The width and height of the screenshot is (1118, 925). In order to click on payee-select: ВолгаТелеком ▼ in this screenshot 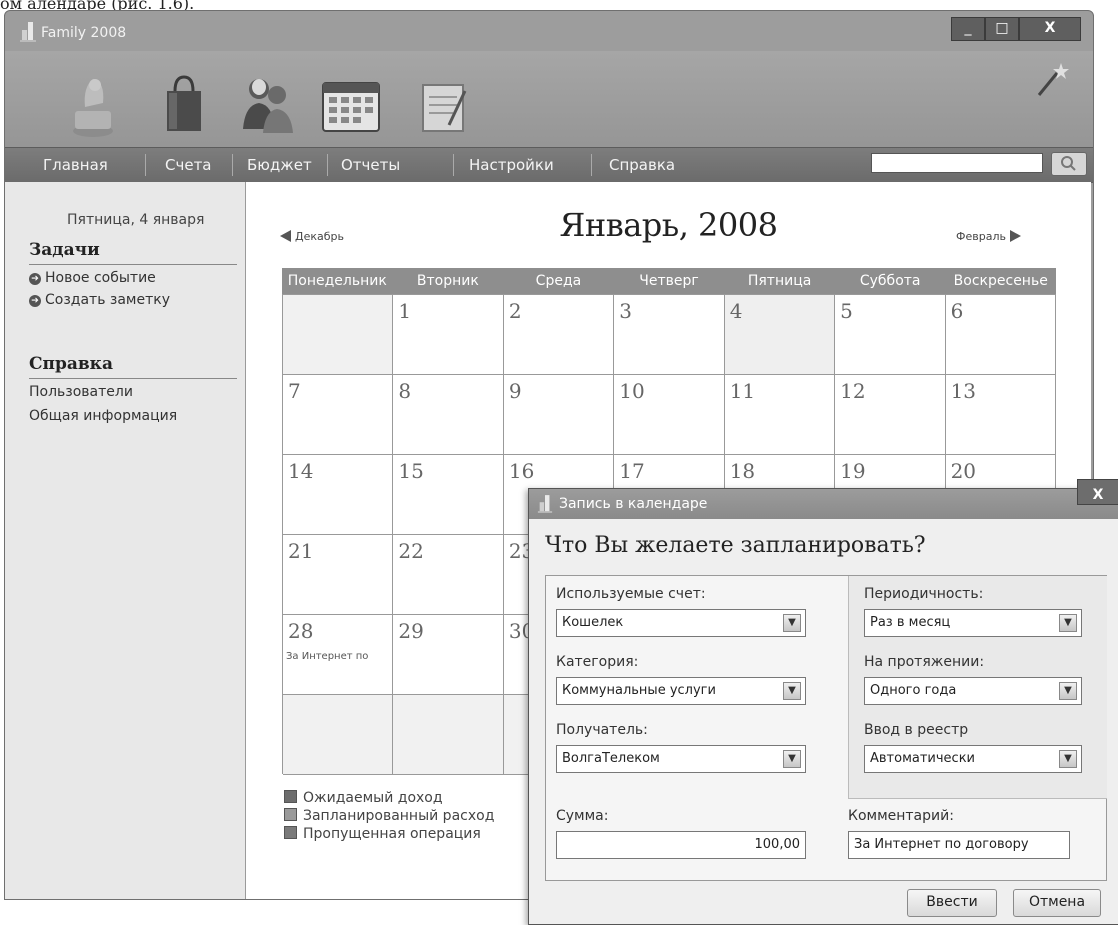, I will do `click(681, 759)`.